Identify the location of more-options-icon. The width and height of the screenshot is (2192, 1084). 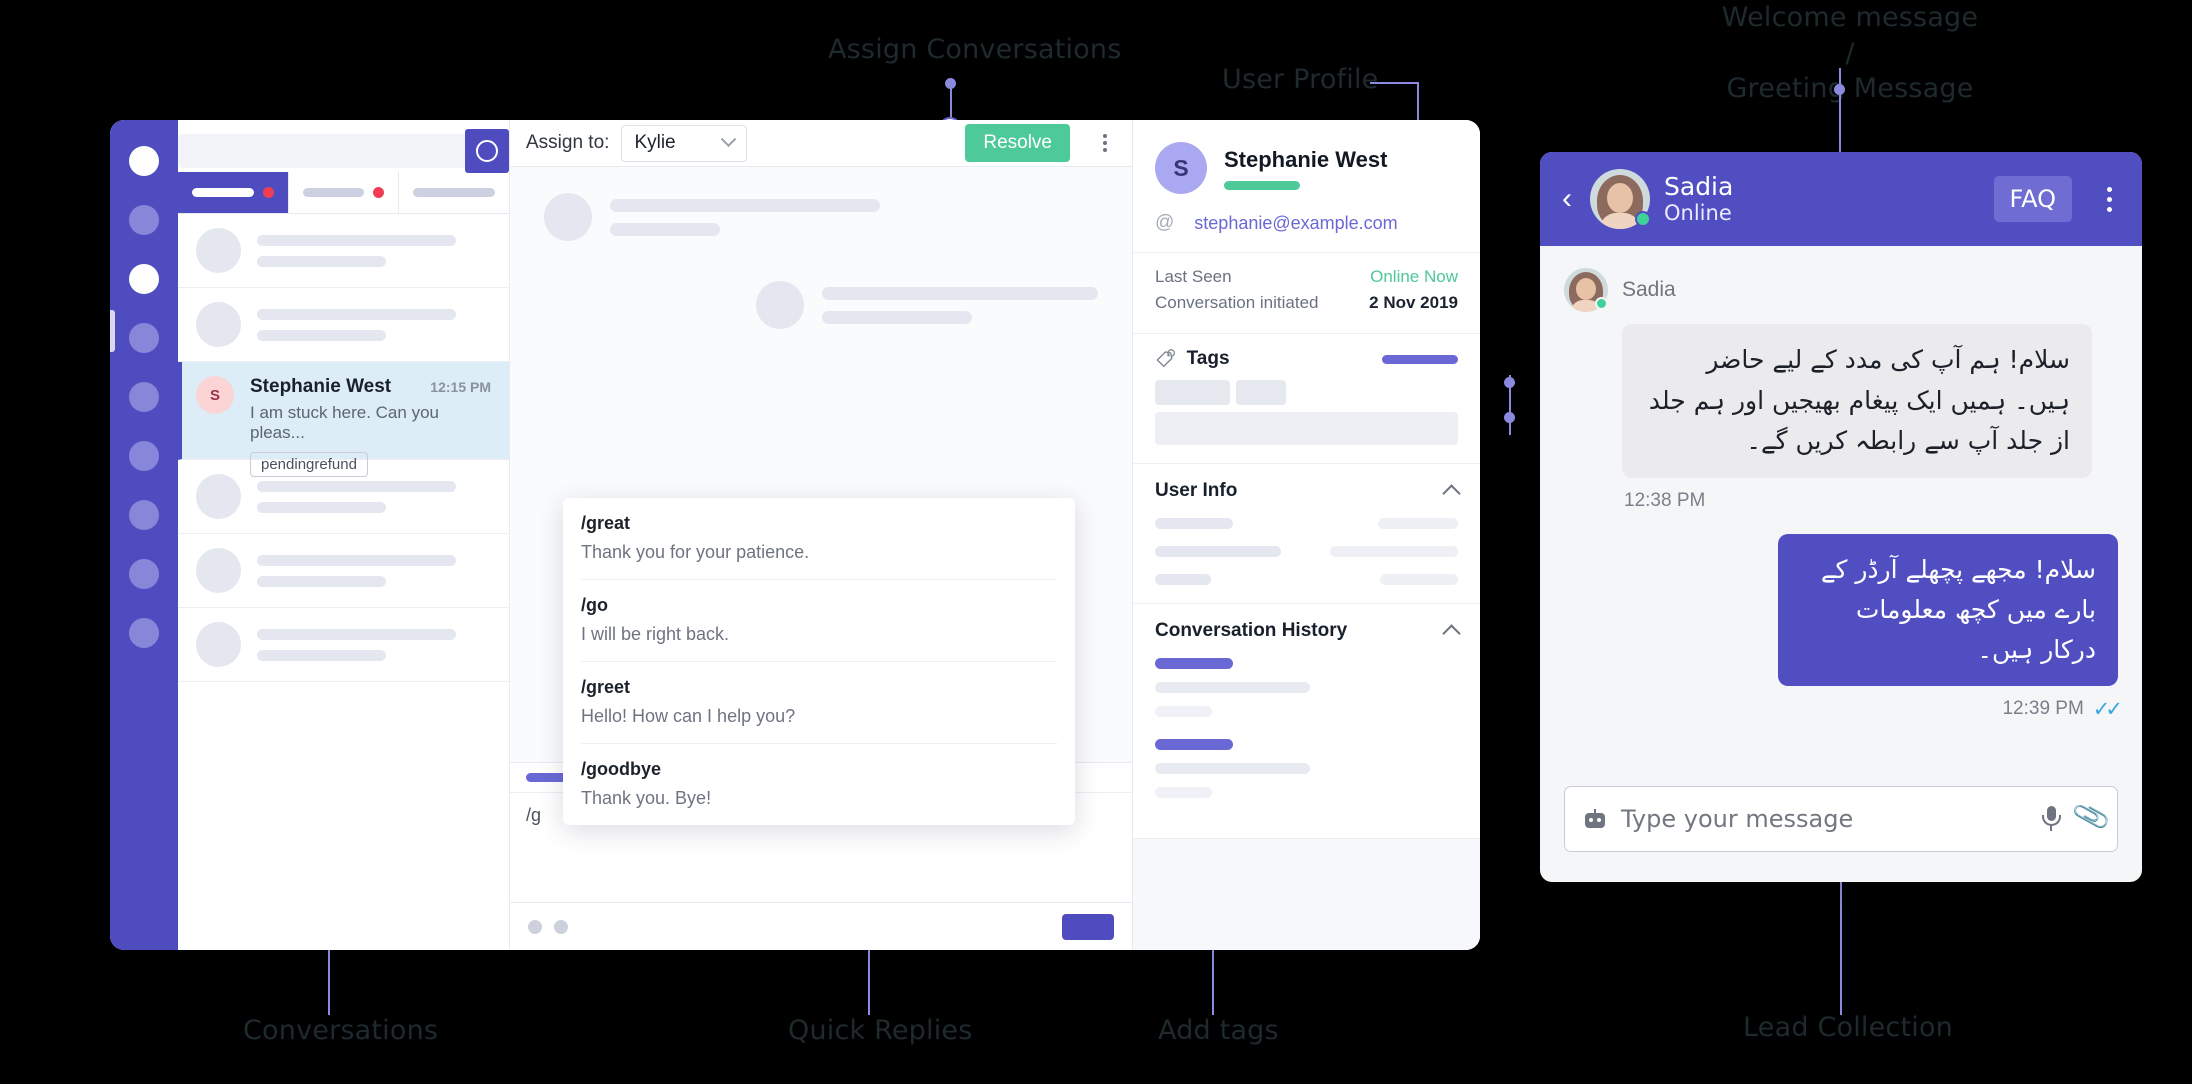
(1105, 143).